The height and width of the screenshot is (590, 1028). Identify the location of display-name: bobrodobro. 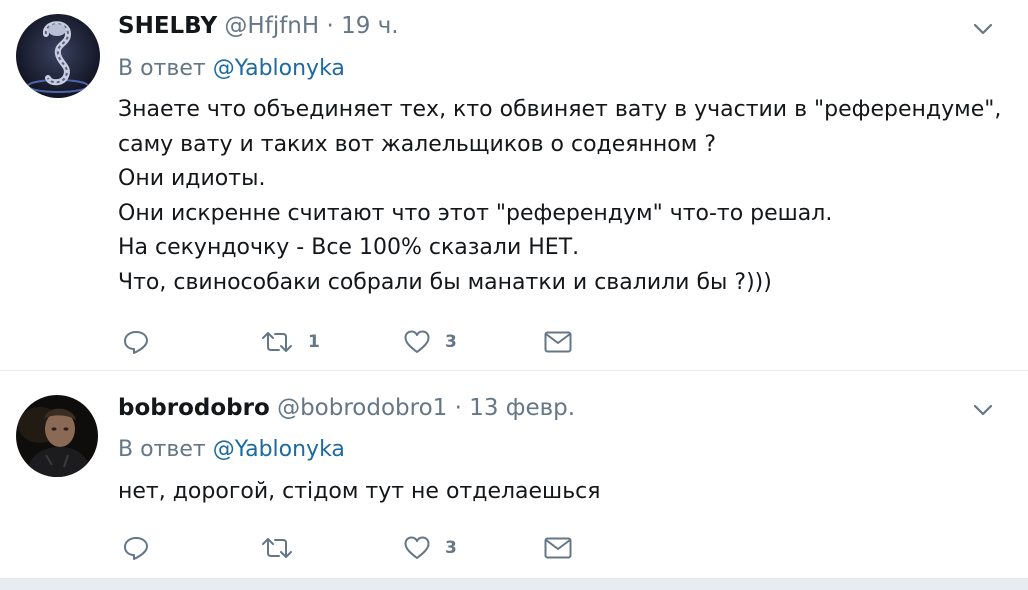
(194, 408).